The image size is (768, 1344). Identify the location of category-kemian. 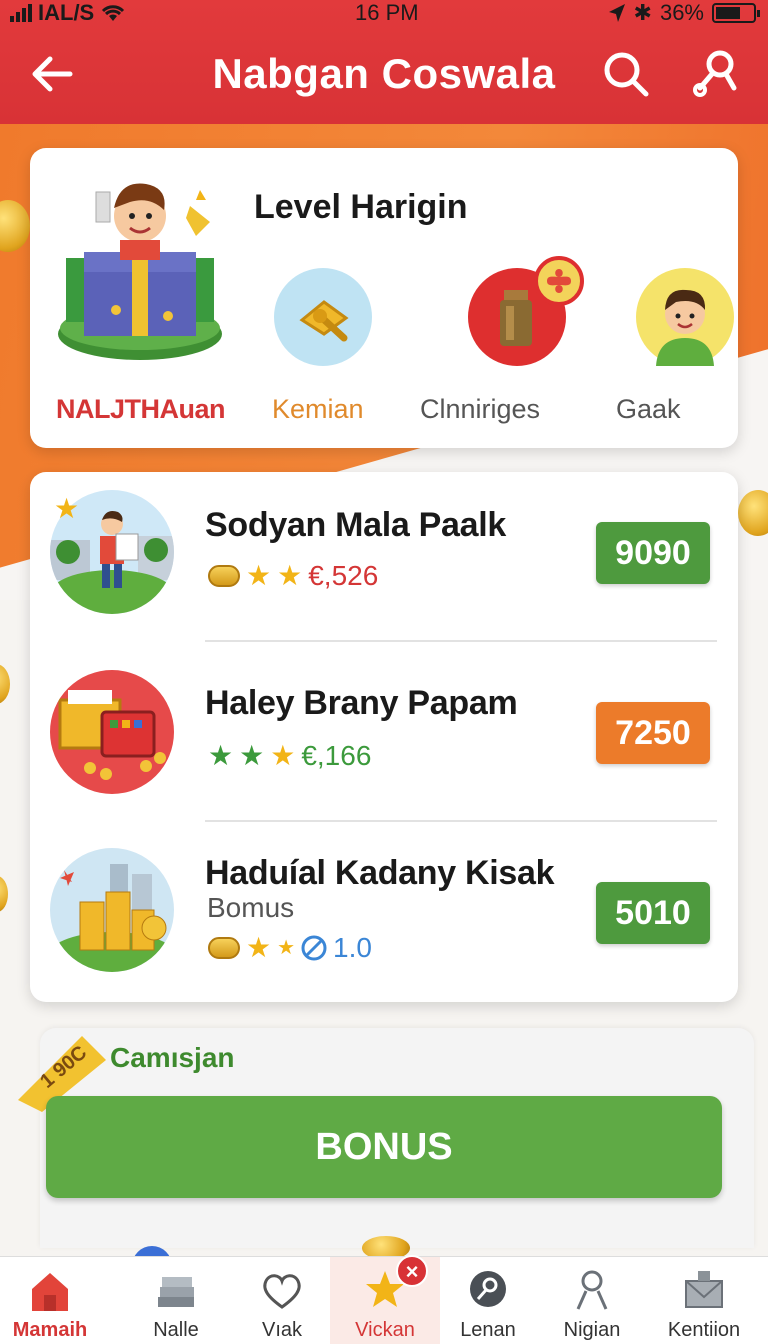
(323, 317).